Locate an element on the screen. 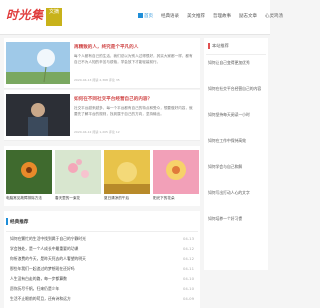 The image size is (320, 308). list-item: 如何在繁忙的生活中找到属于自己的宁静时光 04-13 is located at coordinates (102, 240).